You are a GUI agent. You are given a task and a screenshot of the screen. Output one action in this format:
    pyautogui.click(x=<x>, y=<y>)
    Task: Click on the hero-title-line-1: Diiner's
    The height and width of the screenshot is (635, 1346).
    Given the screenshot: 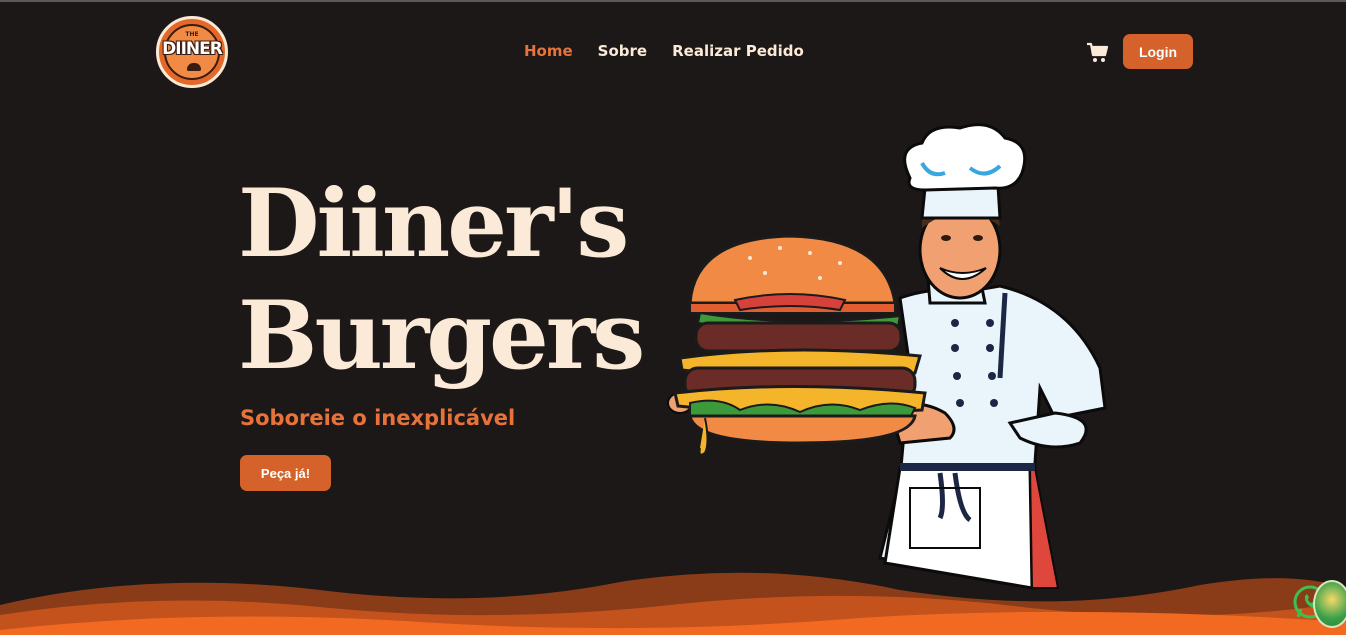 What is the action you would take?
    pyautogui.click(x=433, y=224)
    